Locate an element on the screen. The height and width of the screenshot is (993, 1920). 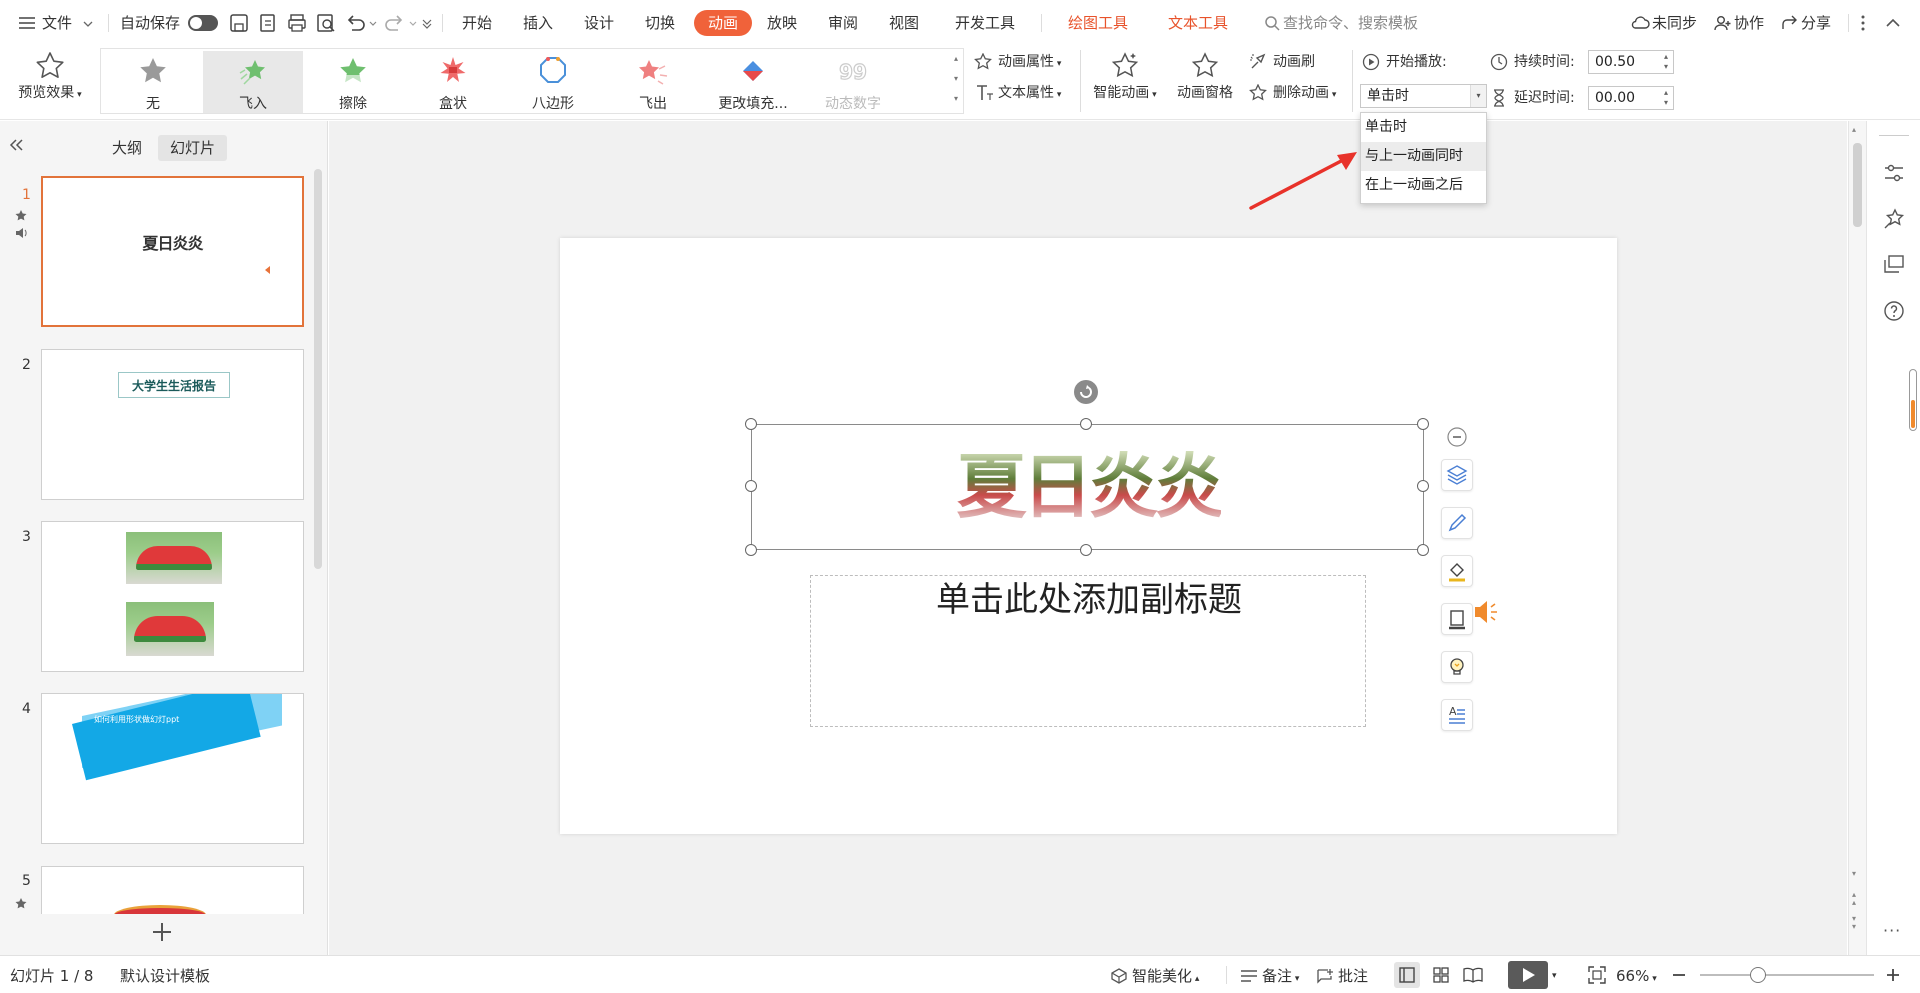
duration-spinner: ▴ ▾ is located at coordinates (1666, 62).